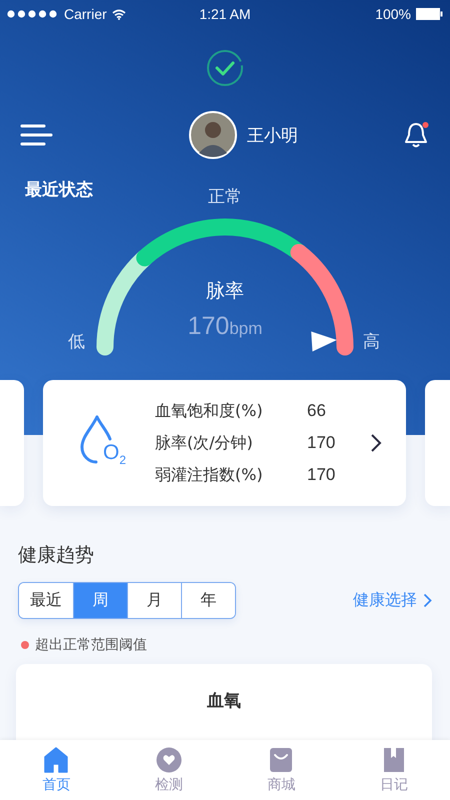  Describe the element at coordinates (168, 770) in the screenshot. I see `tab-bar-item: 检测` at that location.